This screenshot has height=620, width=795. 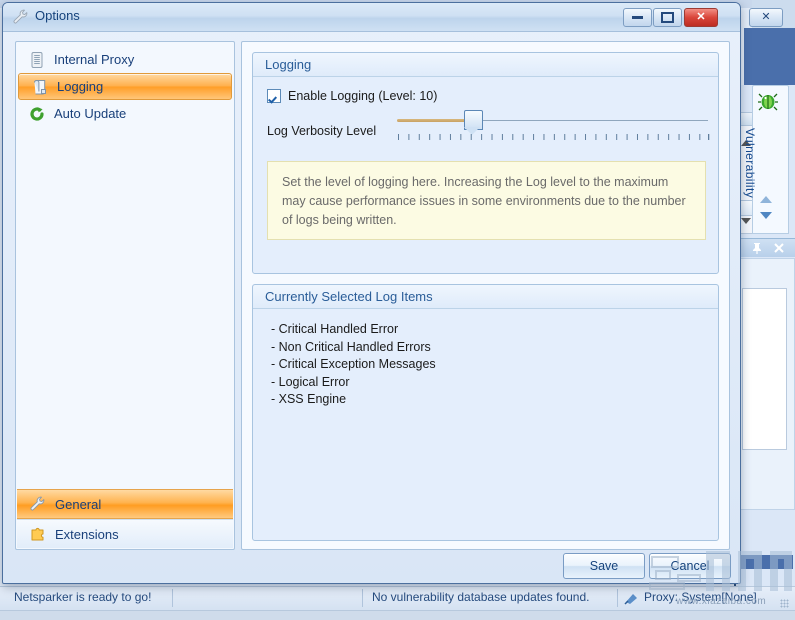 I want to click on sidebar-category-label: General, so click(x=78, y=504).